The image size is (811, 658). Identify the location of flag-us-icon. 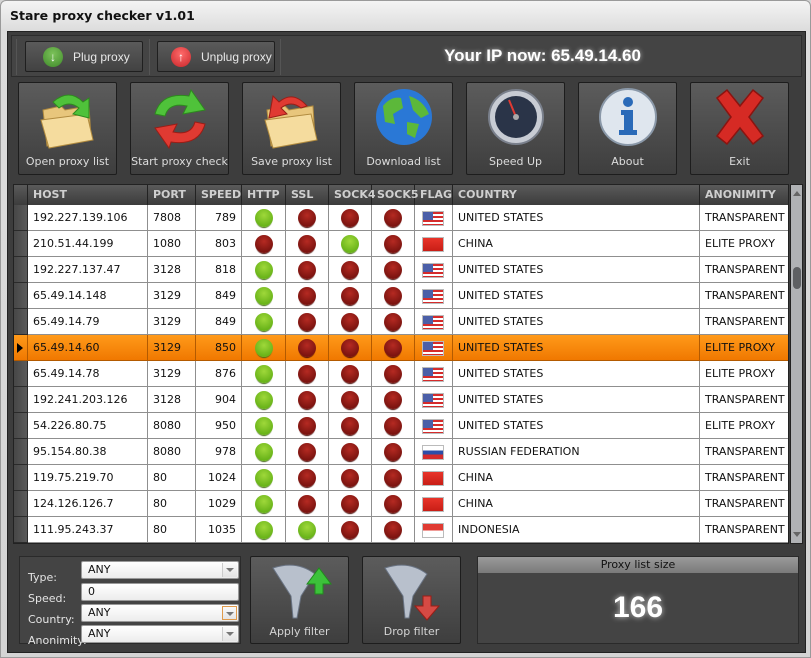
(433, 348).